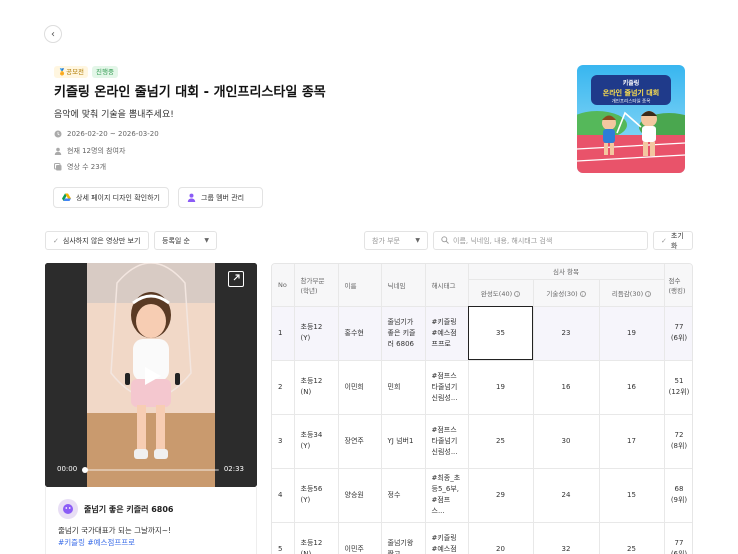  What do you see at coordinates (190, 92) in the screenshot?
I see `page-title: 키즐링 온라인 줄넘기 대회 - 개인프리스타일 종목` at bounding box center [190, 92].